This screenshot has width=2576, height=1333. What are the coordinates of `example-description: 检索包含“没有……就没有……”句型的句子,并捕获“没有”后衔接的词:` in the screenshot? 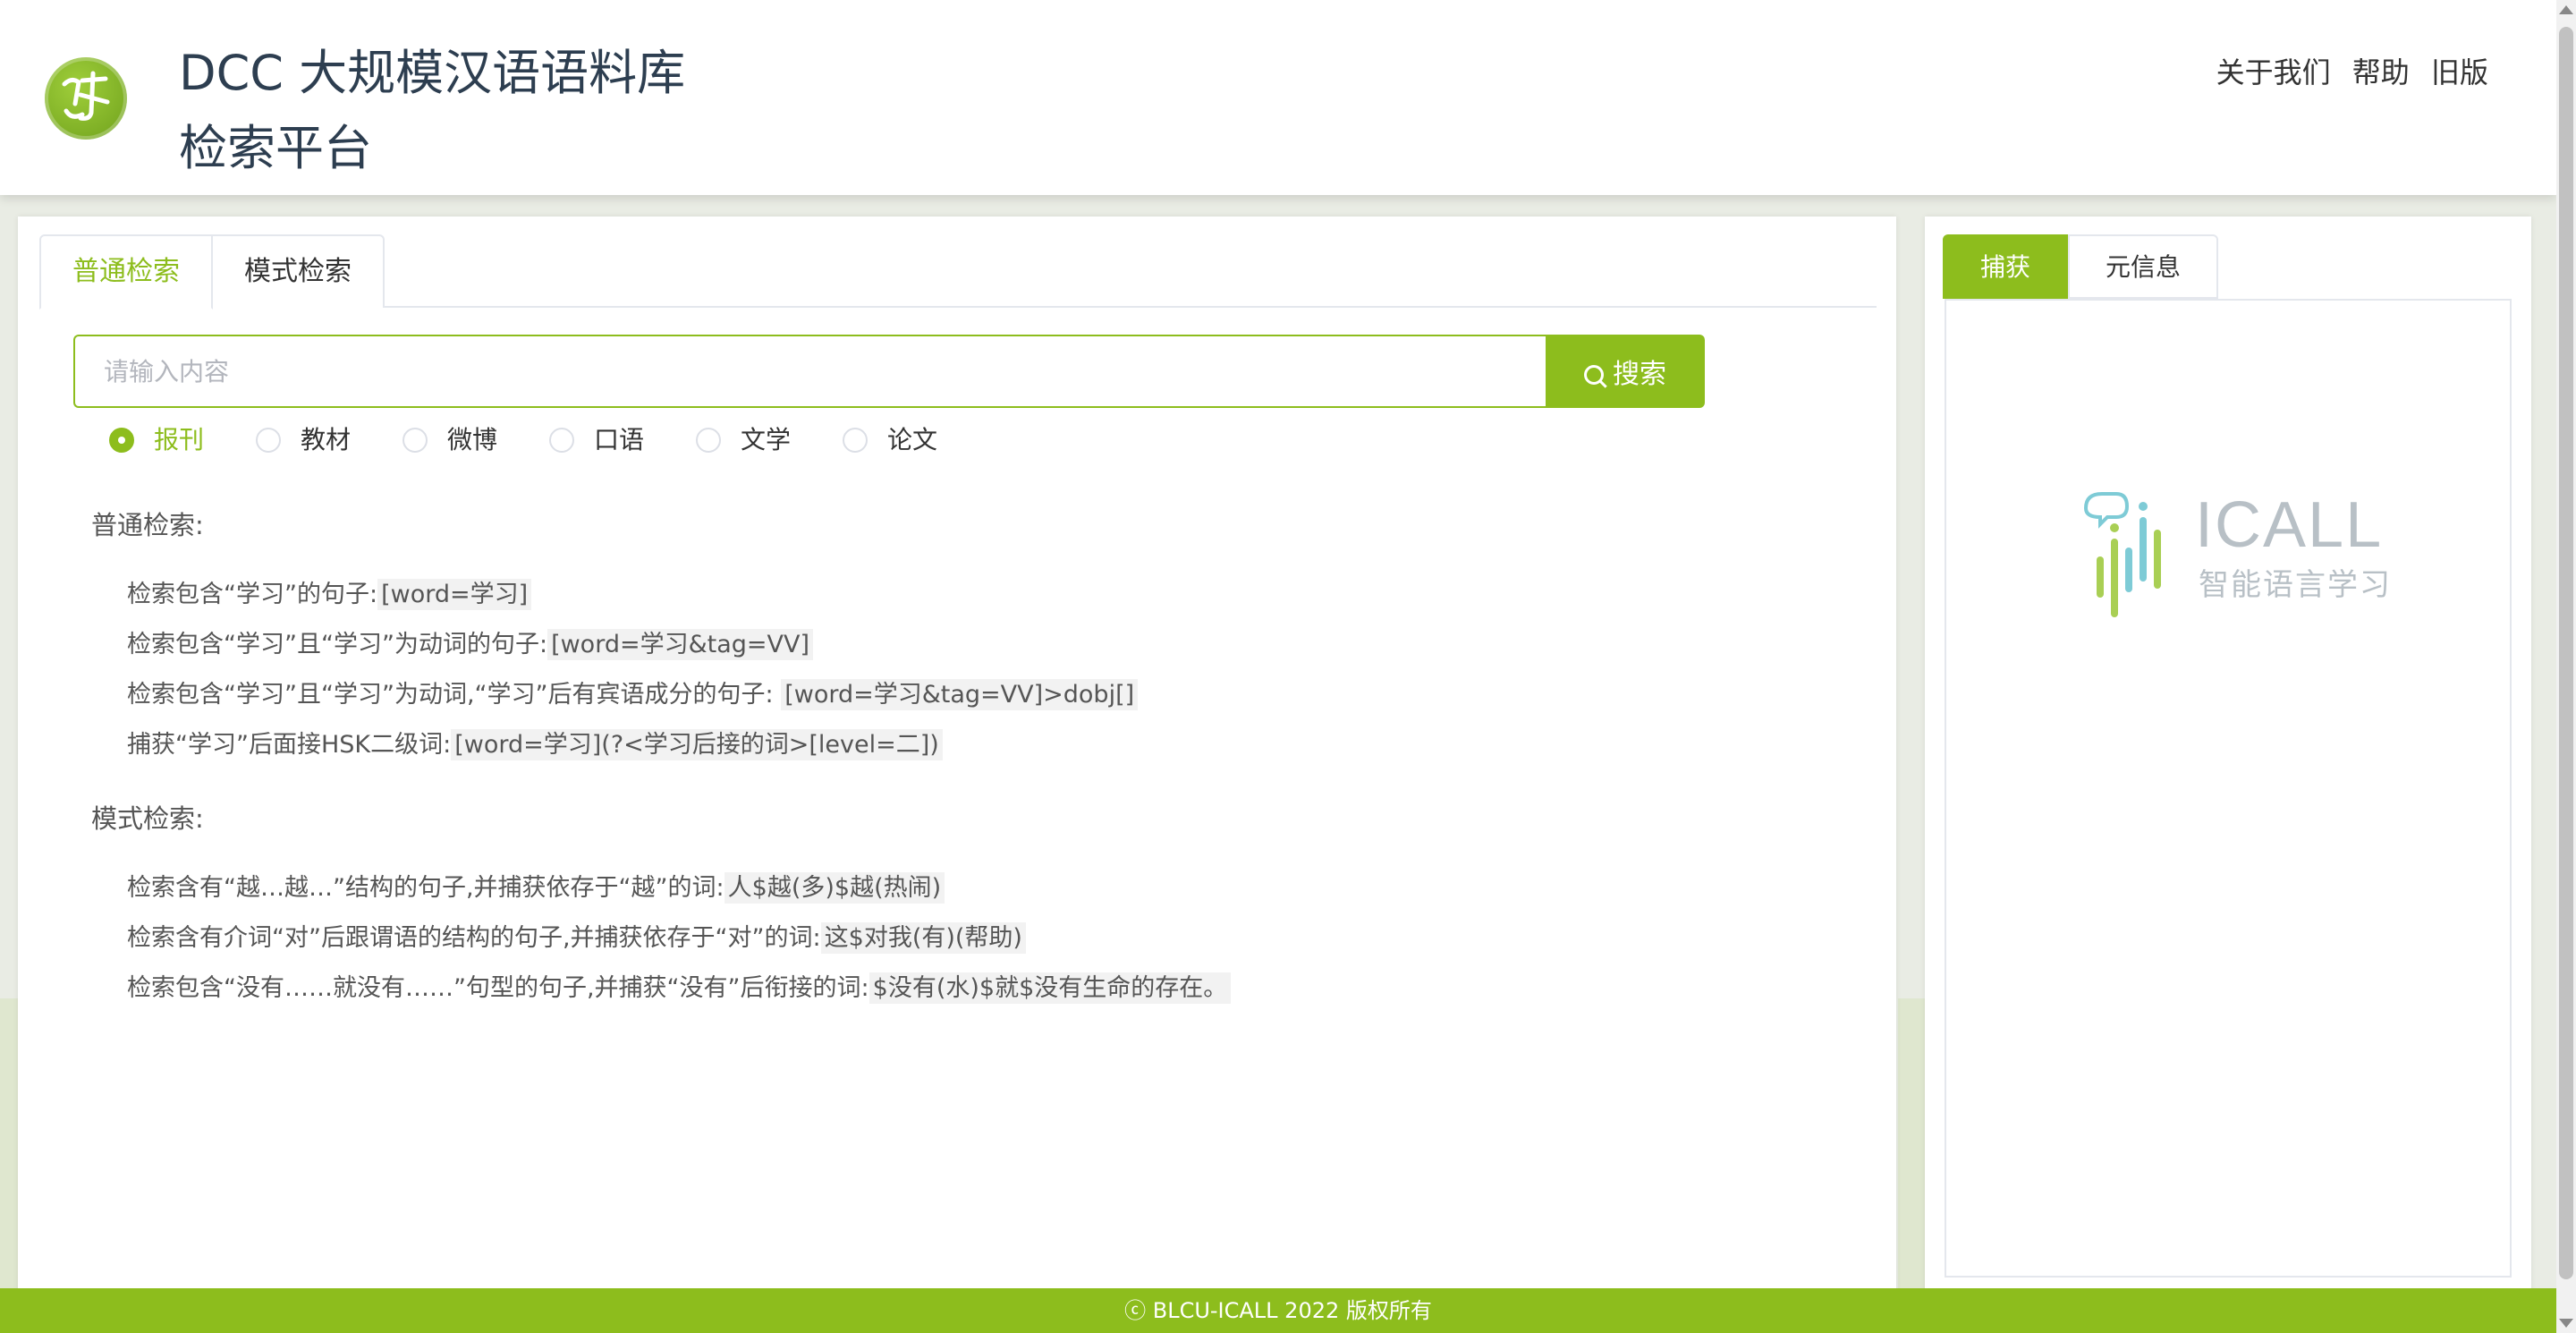 It's located at (498, 988).